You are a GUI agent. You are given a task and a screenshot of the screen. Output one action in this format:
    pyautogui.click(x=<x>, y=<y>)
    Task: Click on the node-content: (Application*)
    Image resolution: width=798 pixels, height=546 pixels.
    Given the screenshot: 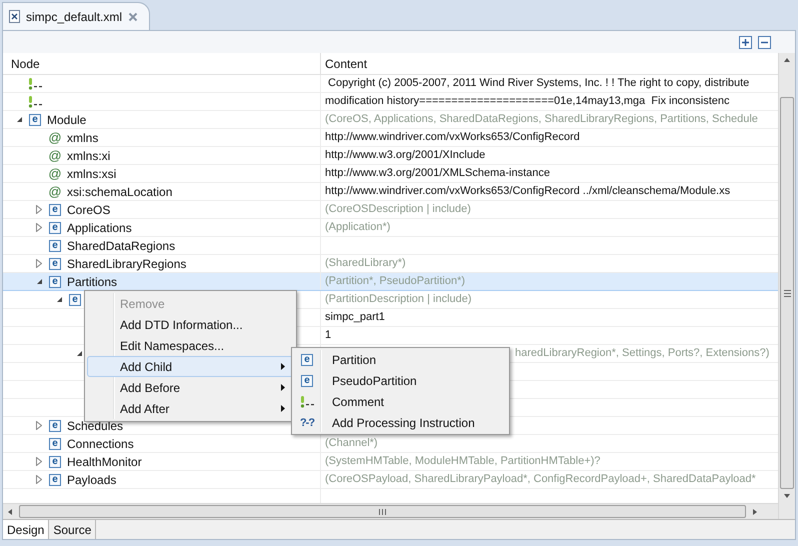 What is the action you would take?
    pyautogui.click(x=357, y=228)
    